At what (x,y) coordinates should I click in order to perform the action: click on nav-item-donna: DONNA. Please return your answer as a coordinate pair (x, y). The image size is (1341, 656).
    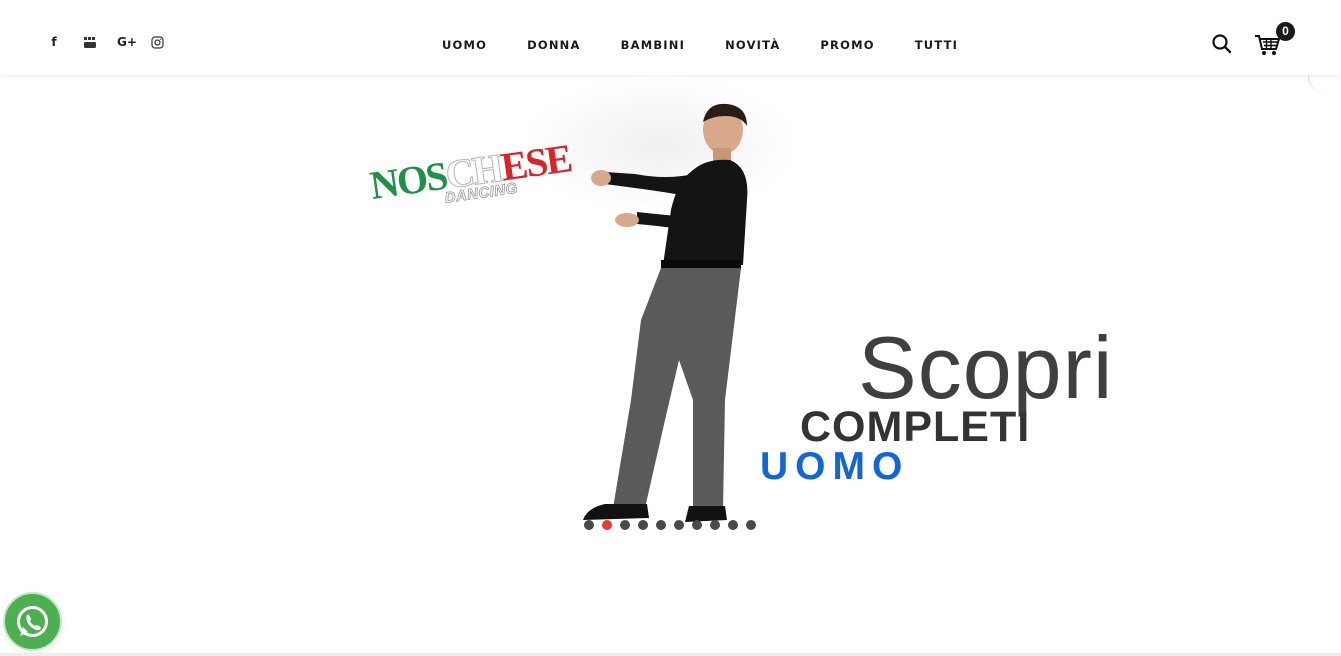
    Looking at the image, I should click on (553, 45).